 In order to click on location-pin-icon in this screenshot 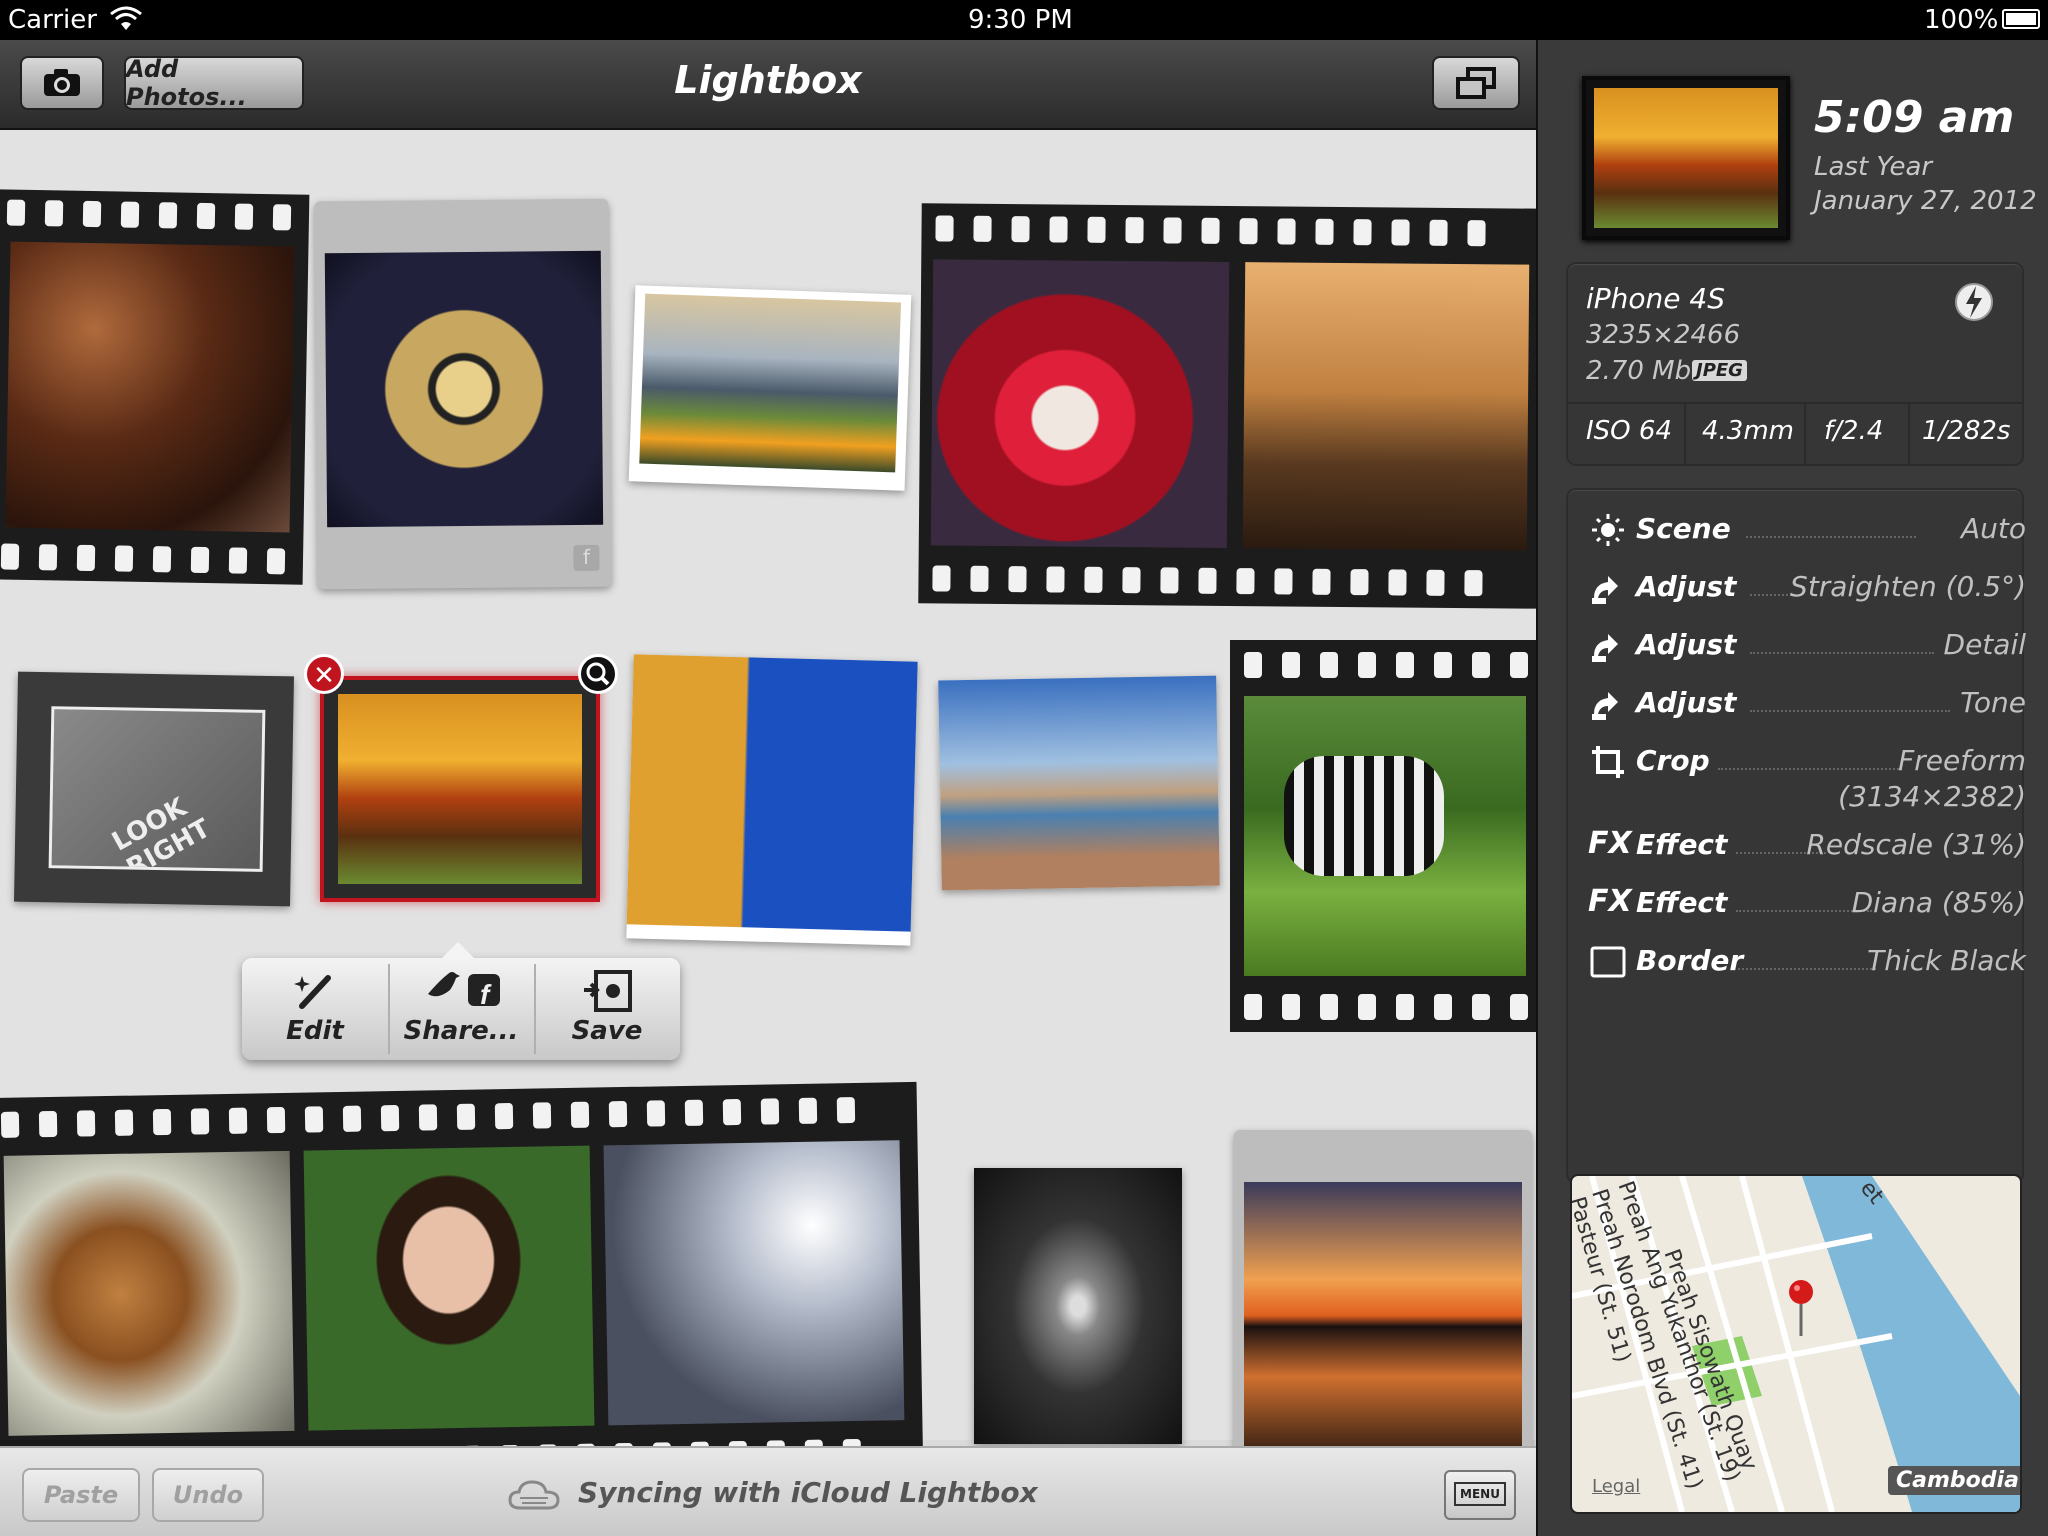, I will do `click(1801, 1308)`.